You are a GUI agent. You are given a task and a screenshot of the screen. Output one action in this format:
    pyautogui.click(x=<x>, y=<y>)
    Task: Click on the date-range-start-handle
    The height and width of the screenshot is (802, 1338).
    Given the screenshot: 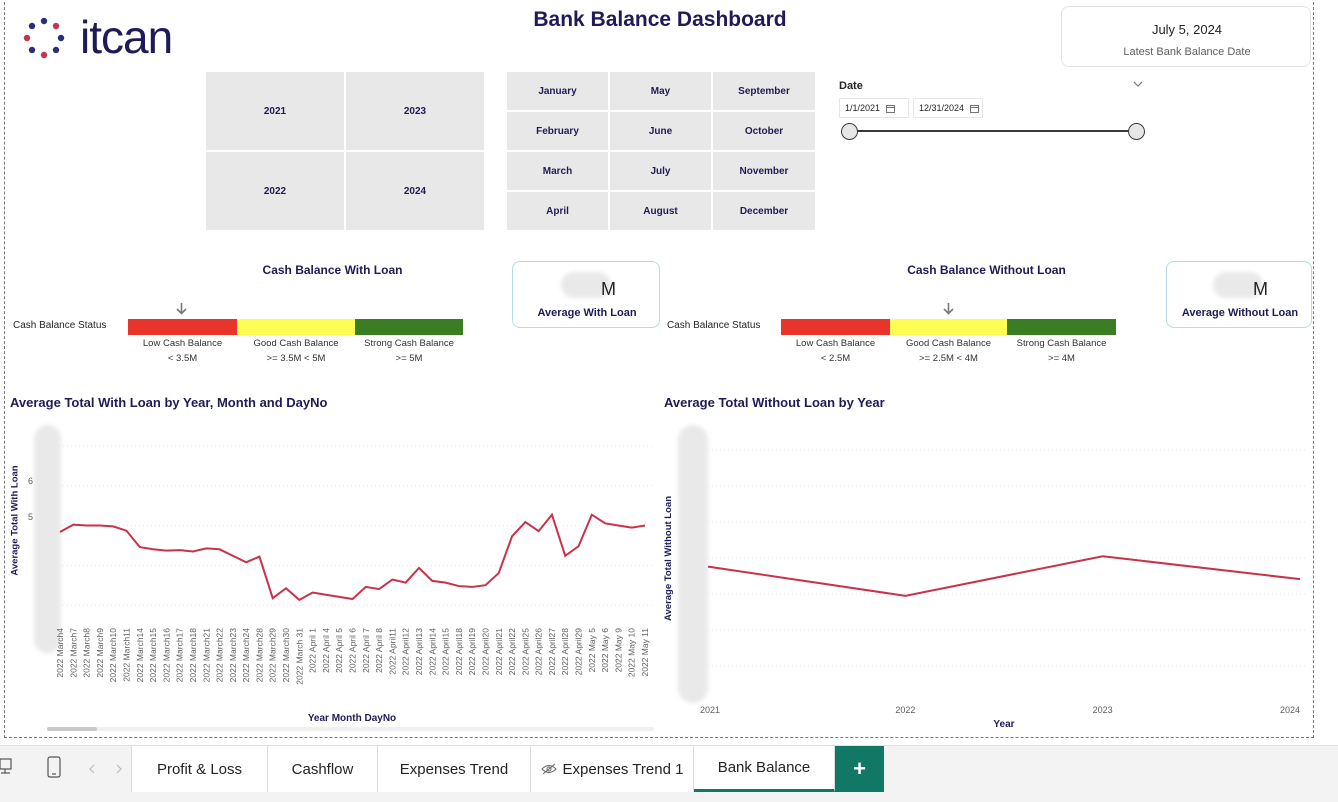 What is the action you would take?
    pyautogui.click(x=849, y=131)
    